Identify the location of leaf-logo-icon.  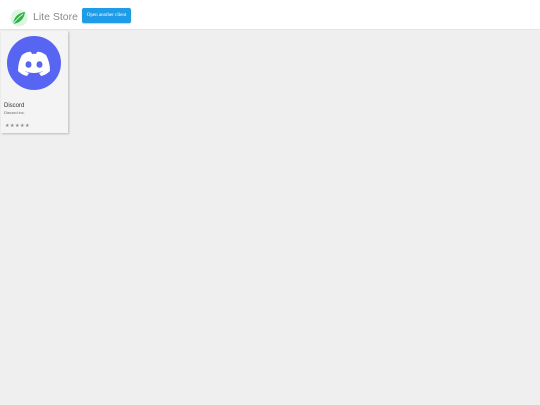
(19, 18).